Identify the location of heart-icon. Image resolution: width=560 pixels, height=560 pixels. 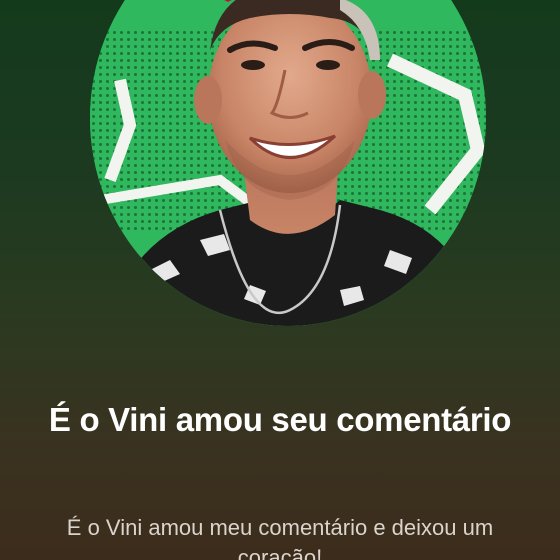
(228, 1).